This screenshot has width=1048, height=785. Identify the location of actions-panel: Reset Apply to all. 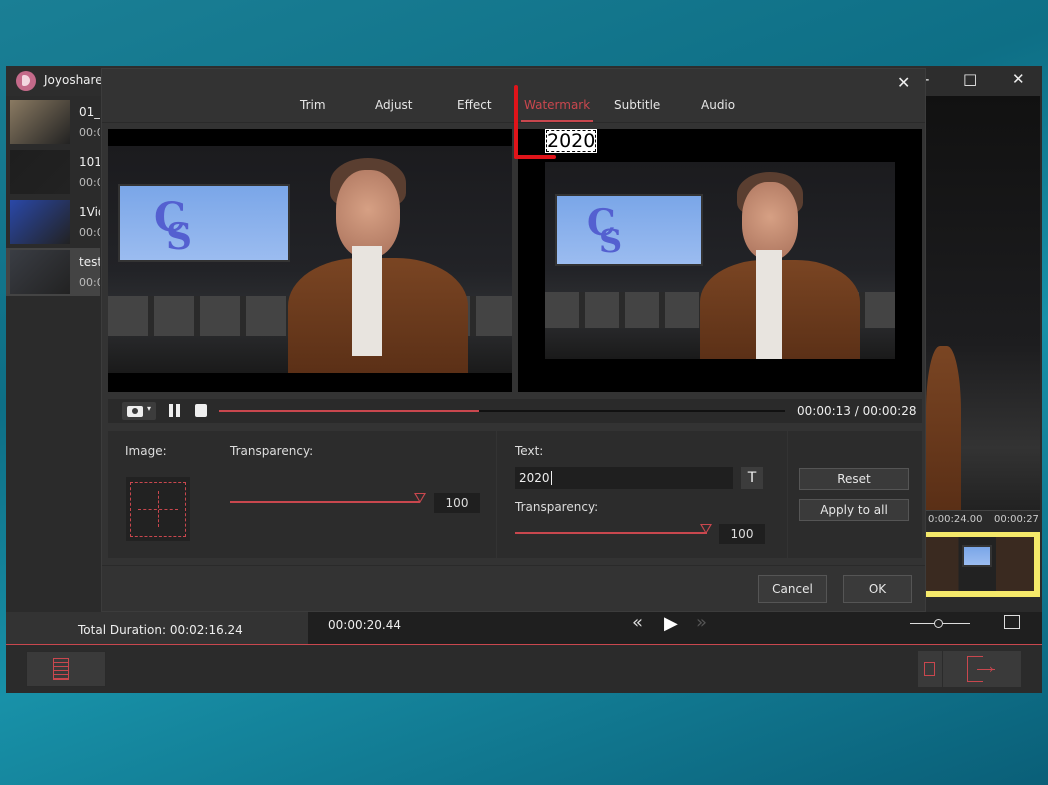
(855, 494).